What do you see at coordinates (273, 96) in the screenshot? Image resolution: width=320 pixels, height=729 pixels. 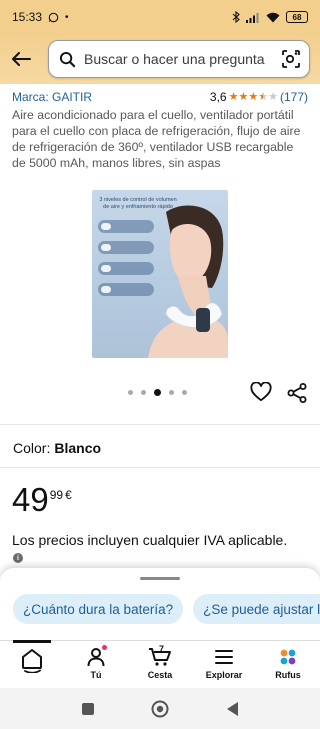 I see `star-empty-icon: ★` at bounding box center [273, 96].